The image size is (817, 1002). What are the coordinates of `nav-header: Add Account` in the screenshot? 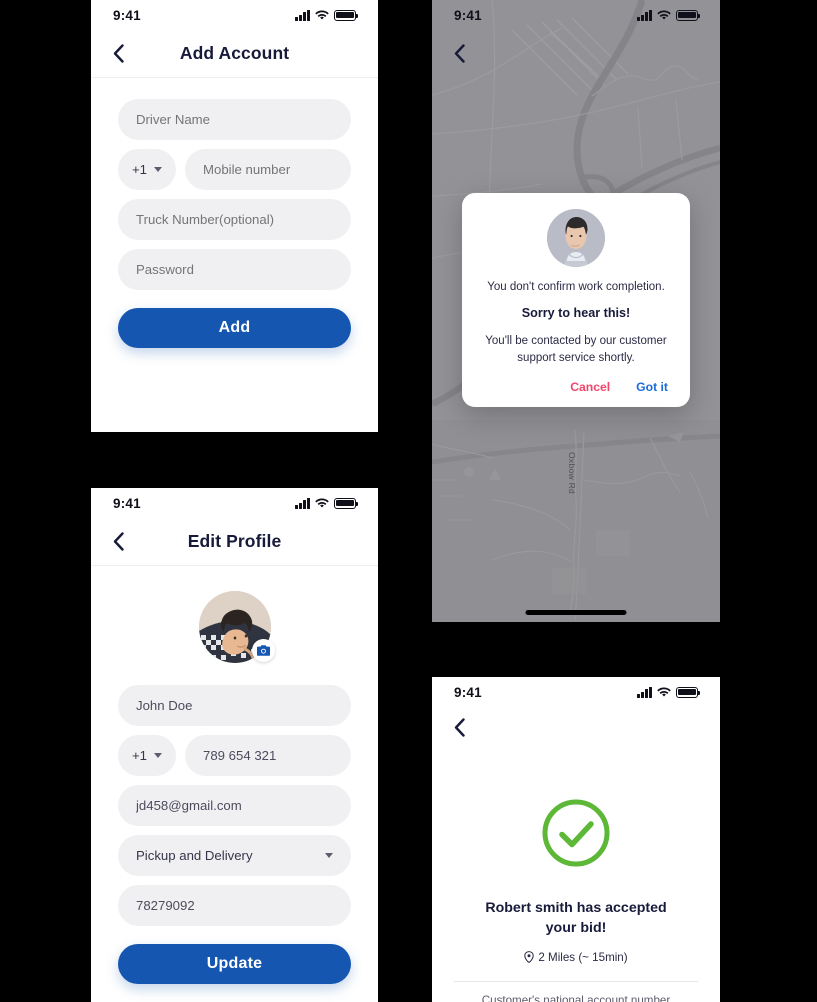 It's located at (234, 53).